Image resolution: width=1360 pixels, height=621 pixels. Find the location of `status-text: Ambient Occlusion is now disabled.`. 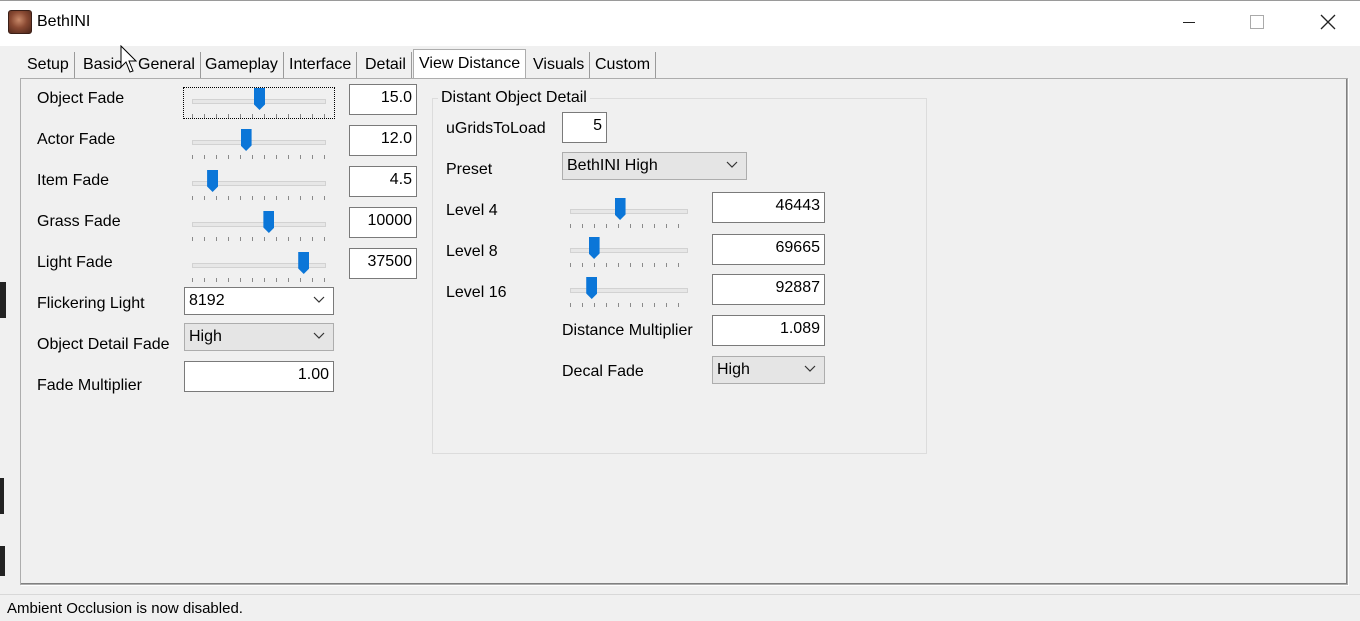

status-text: Ambient Occlusion is now disabled. is located at coordinates (125, 608).